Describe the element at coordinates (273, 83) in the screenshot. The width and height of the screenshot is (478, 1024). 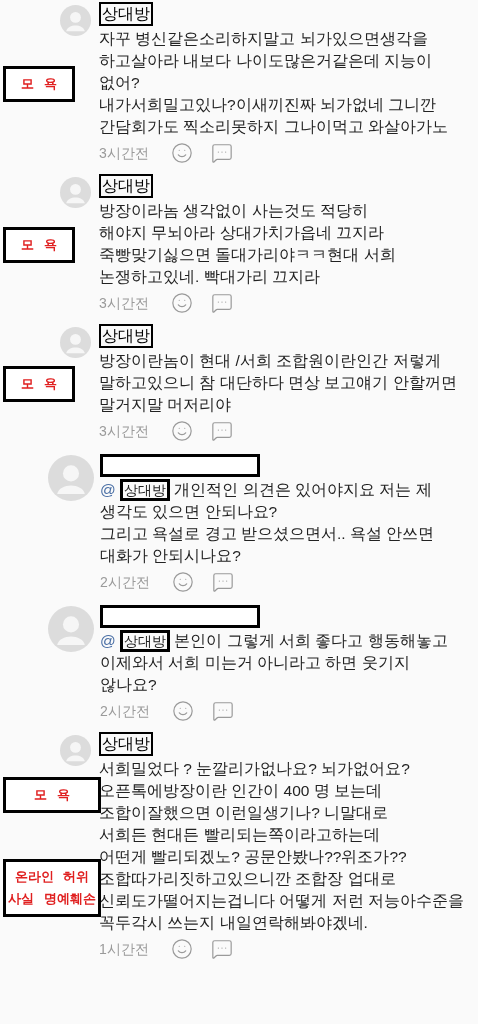
I see `comment-text: 자꾸 병신같은소리하지말고 뇌가있으면생각을 하고살아라 내보다 나이도많은거같은데 지능이 없어? 내가서희밀고있나?이새끼진짜 뇌가없네 그니깐 간담회가도 찍소리못하지 그나이먹고 와살아가노` at that location.